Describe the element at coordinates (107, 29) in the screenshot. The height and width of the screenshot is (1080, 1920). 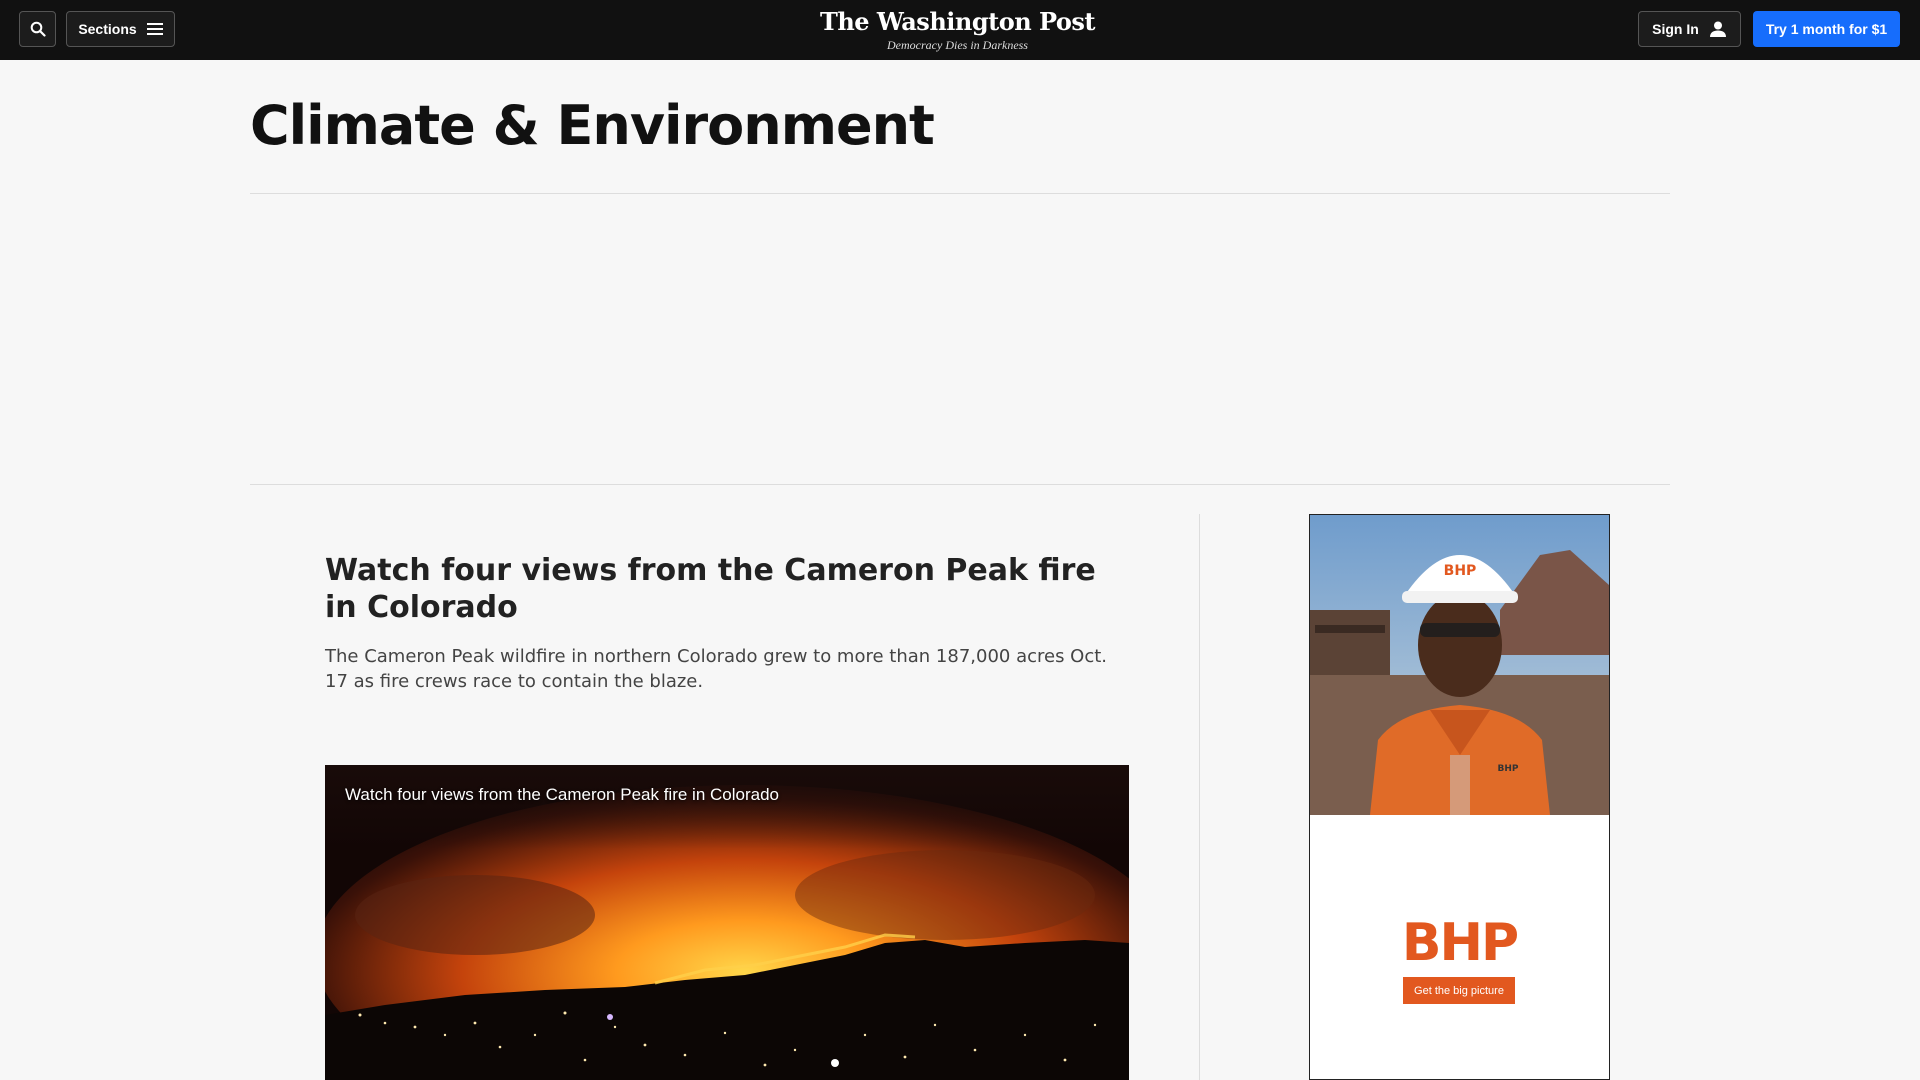
I see `sections-label: Sections` at that location.